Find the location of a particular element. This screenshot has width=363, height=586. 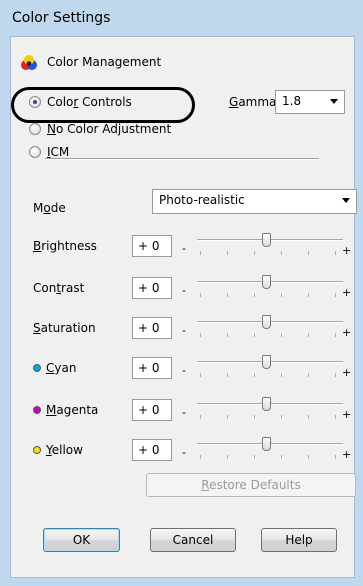

yellow-value: + 0 is located at coordinates (149, 450).